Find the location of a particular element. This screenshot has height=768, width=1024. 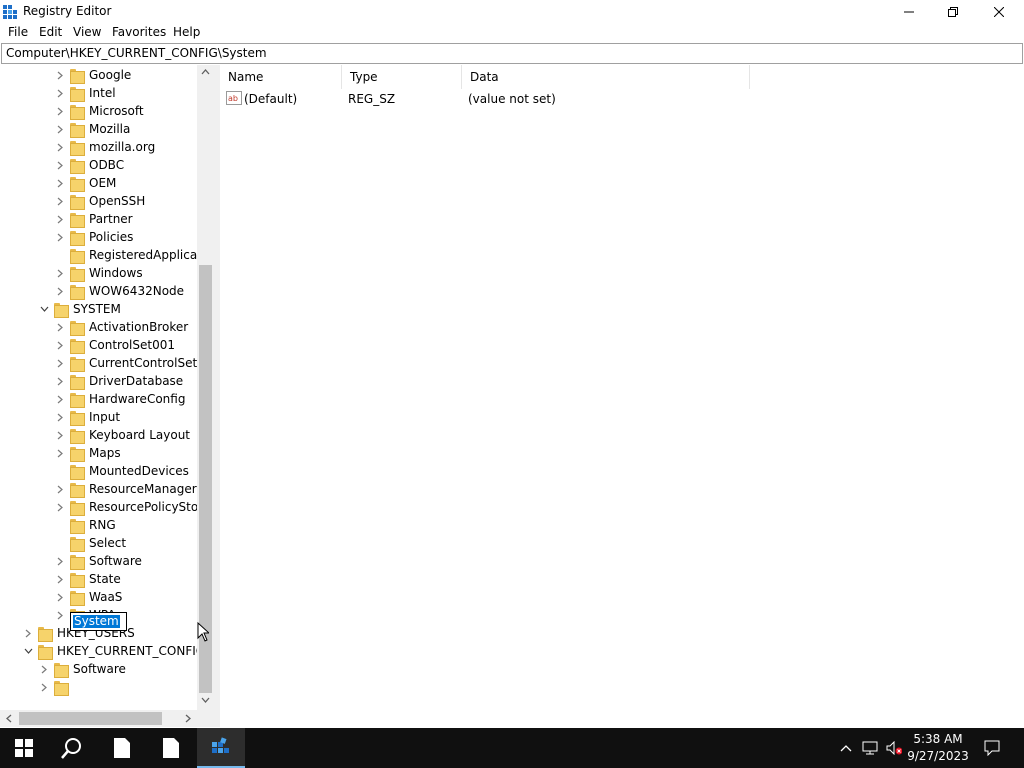

tree-vertical-scrollbar is located at coordinates (205, 387).